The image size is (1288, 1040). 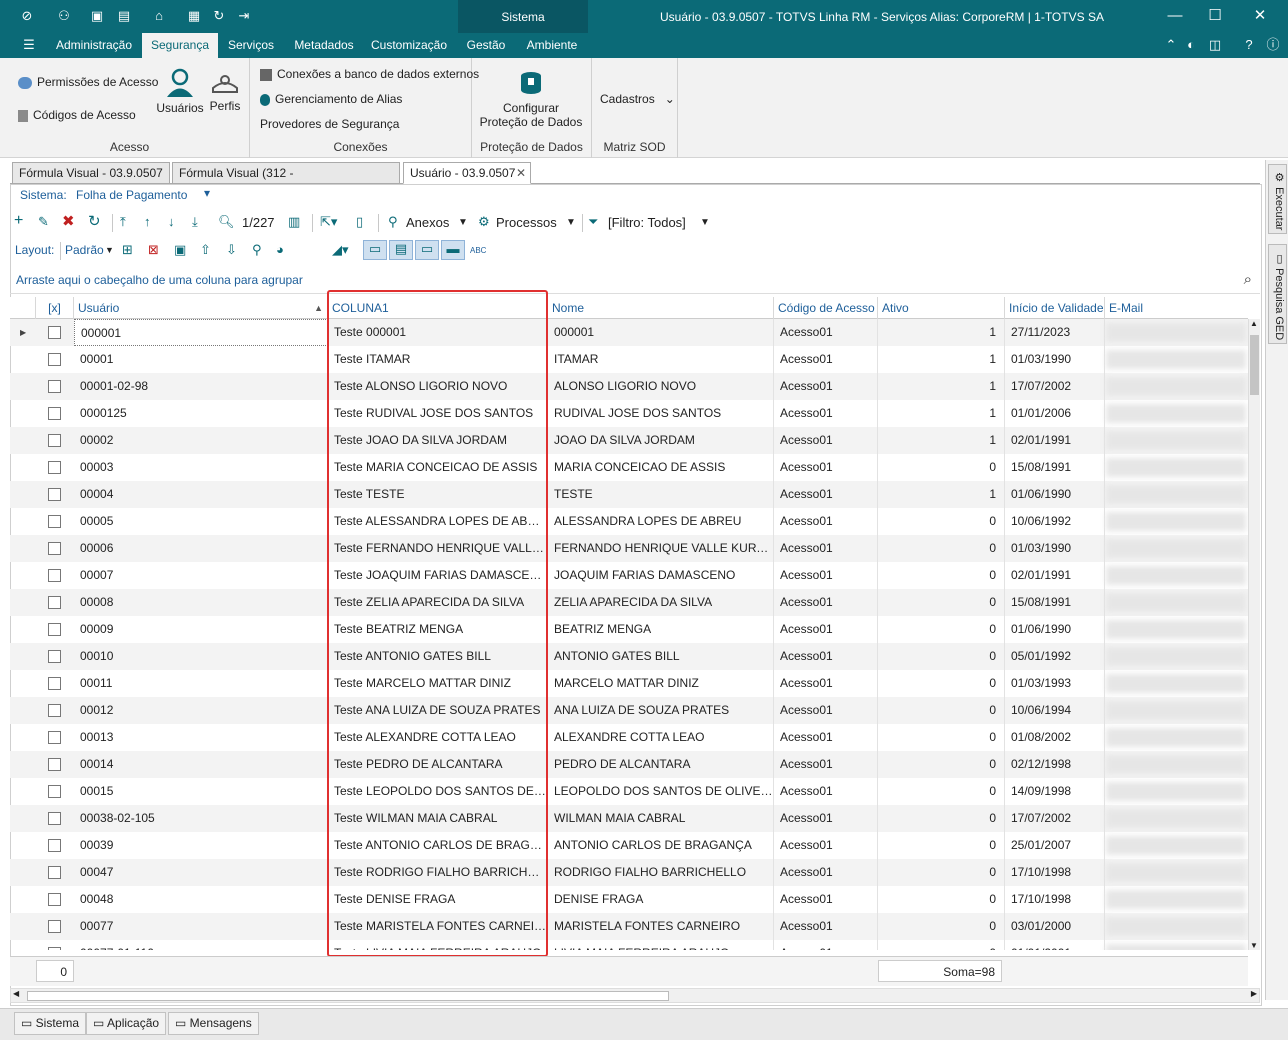 What do you see at coordinates (438, 764) in the screenshot?
I see `cell-coluna1: Teste PEDRO DE ALCANTARA` at bounding box center [438, 764].